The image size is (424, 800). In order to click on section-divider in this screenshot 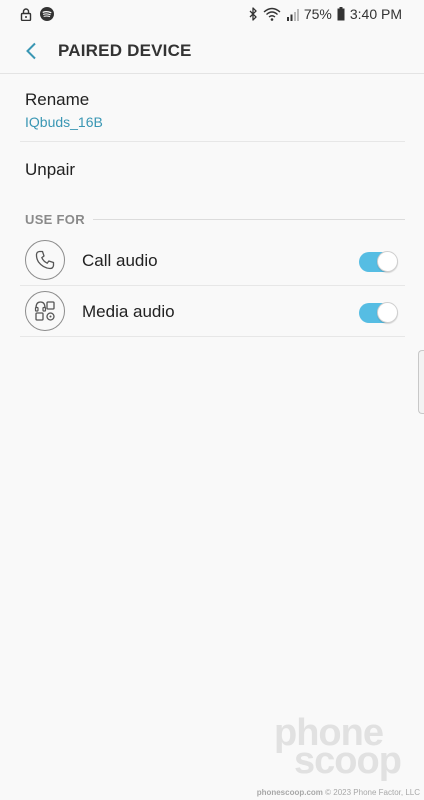, I will do `click(248, 219)`.